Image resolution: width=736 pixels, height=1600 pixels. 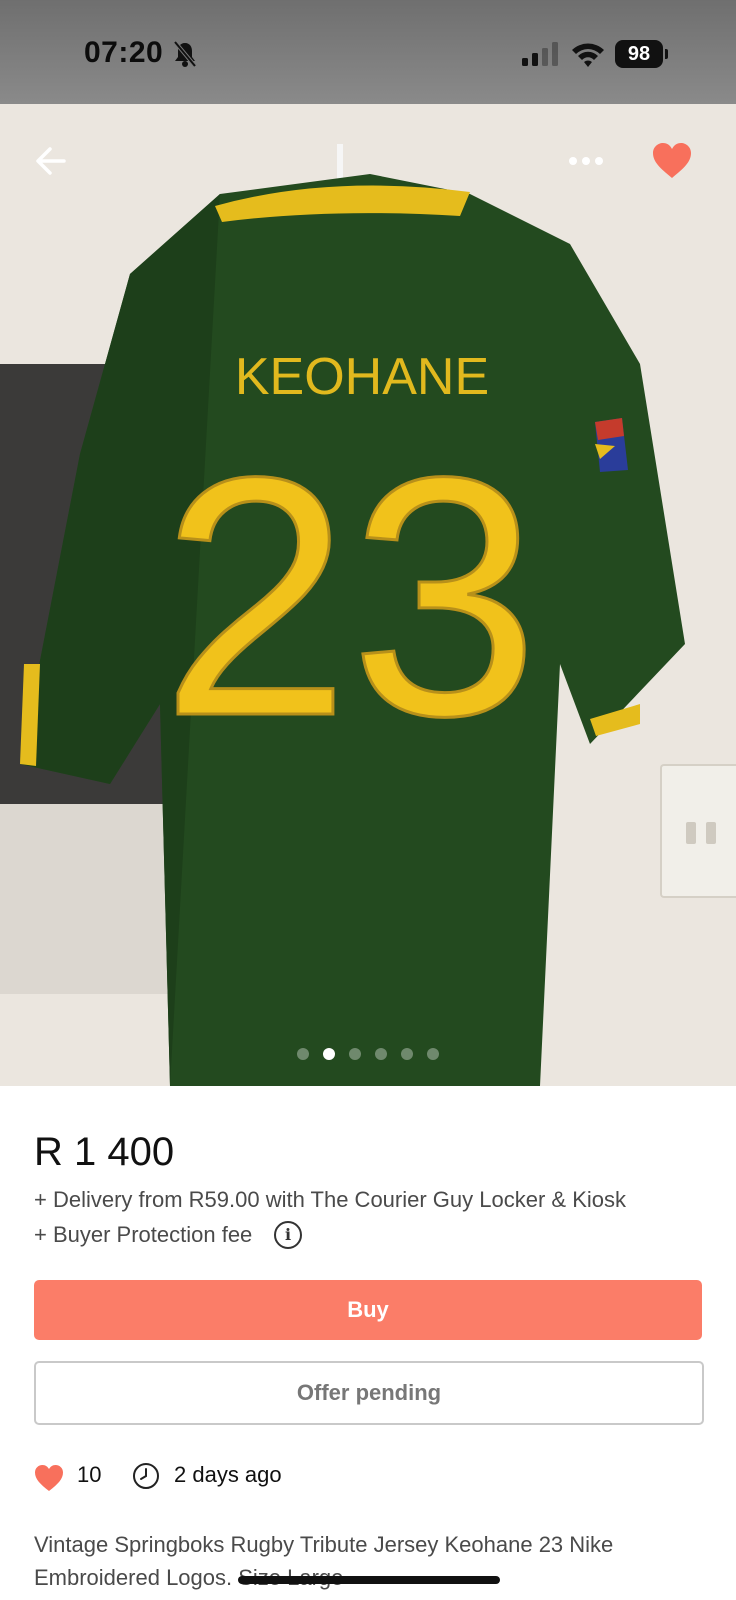 I want to click on buyer-protection-info: + Buyer Protection fee, so click(x=143, y=1234).